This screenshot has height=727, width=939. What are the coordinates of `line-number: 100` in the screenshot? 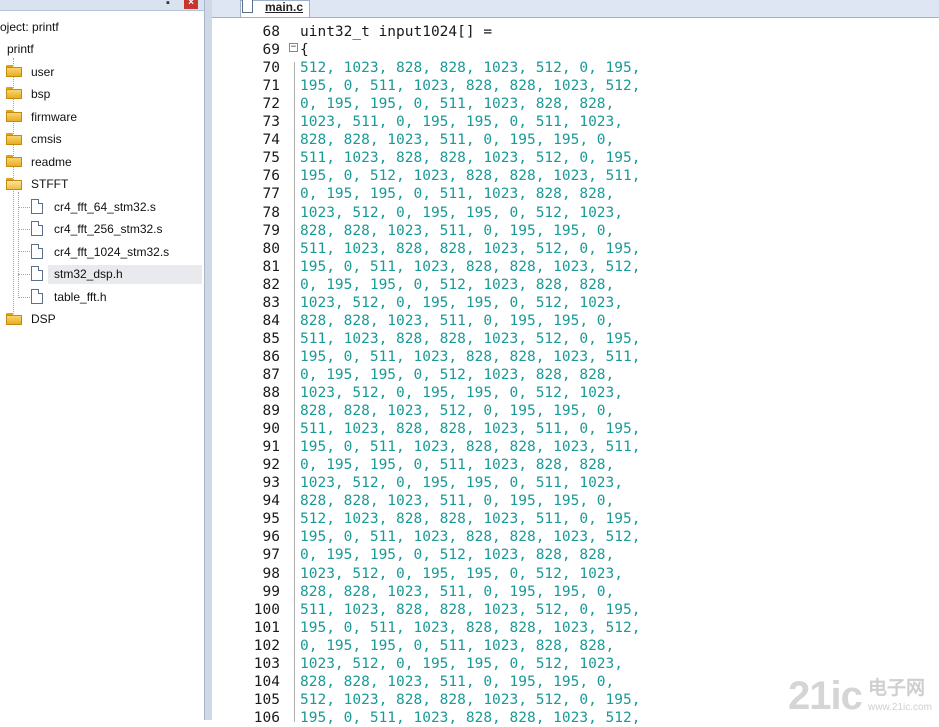 It's located at (266, 609).